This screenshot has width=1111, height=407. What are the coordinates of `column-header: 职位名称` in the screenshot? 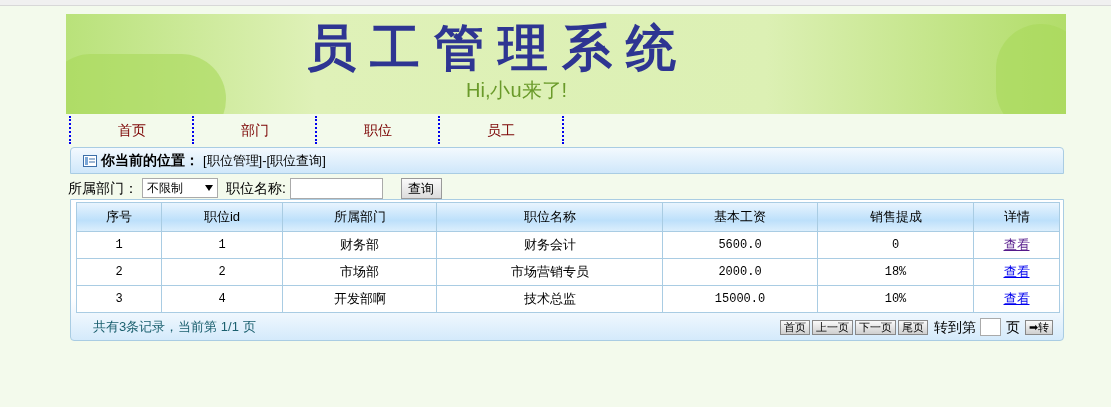 It's located at (549, 217).